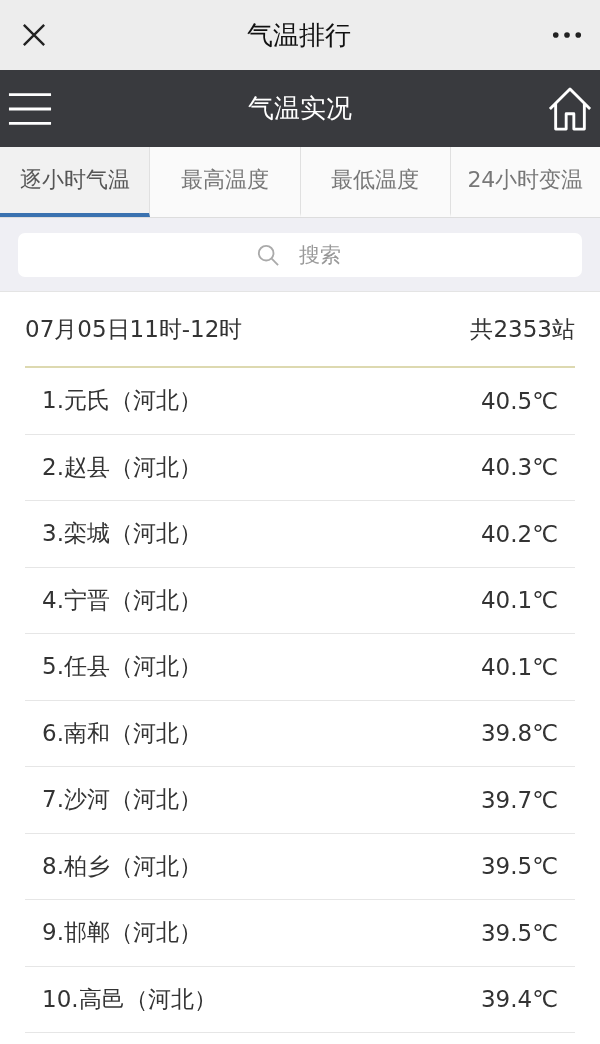  Describe the element at coordinates (122, 800) in the screenshot. I see `station-name: 7.沙河（河北）` at that location.